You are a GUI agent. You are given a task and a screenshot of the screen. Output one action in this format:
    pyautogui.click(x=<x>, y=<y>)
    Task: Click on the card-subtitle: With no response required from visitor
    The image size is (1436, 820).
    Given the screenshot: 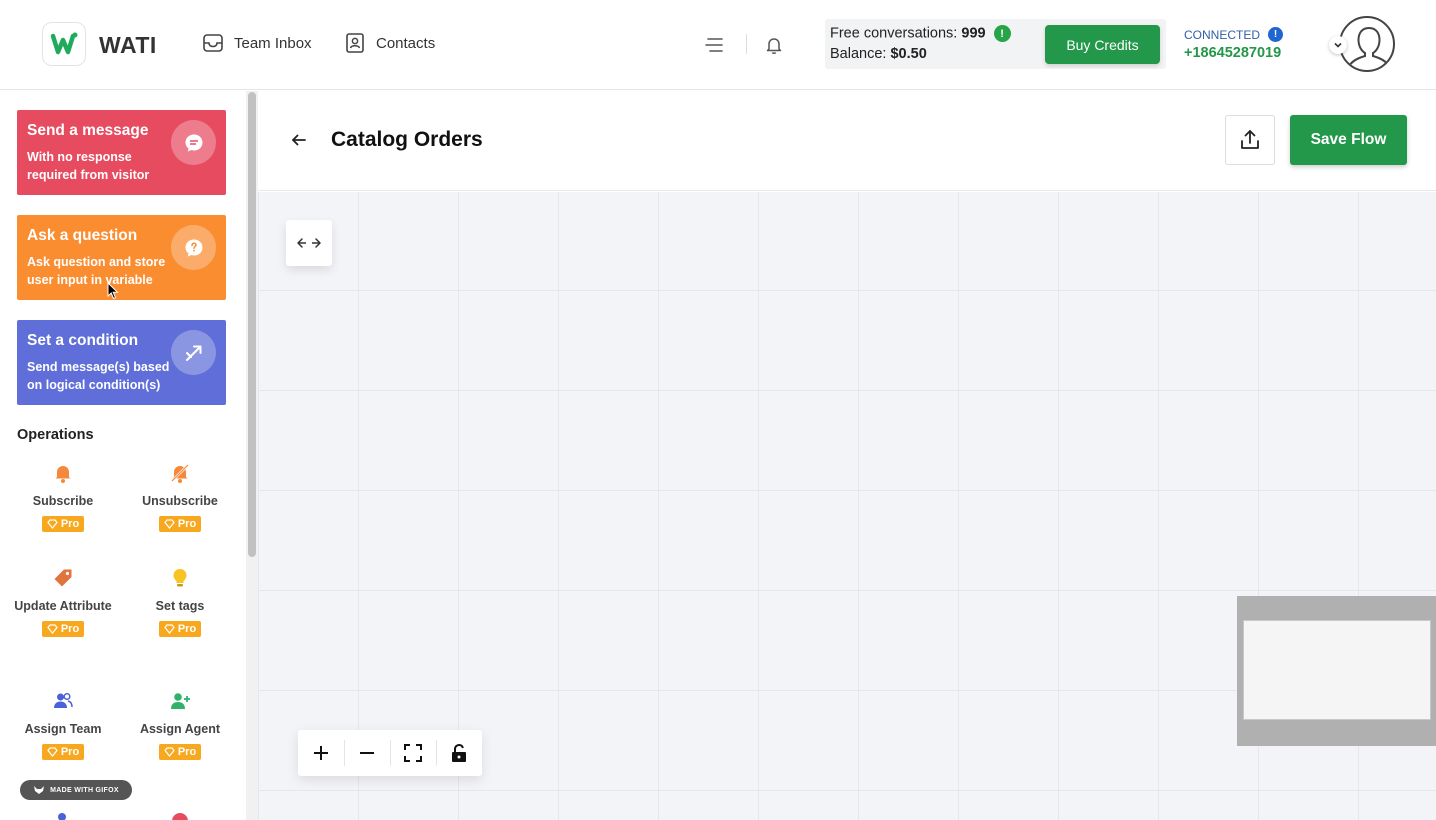 What is the action you would take?
    pyautogui.click(x=88, y=166)
    